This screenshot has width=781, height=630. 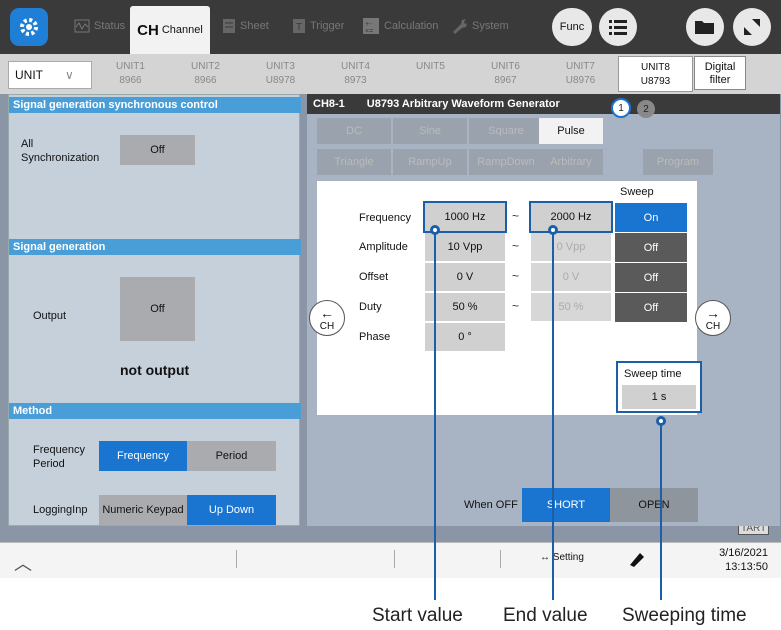 I want to click on tab-status: Status, so click(x=99, y=26).